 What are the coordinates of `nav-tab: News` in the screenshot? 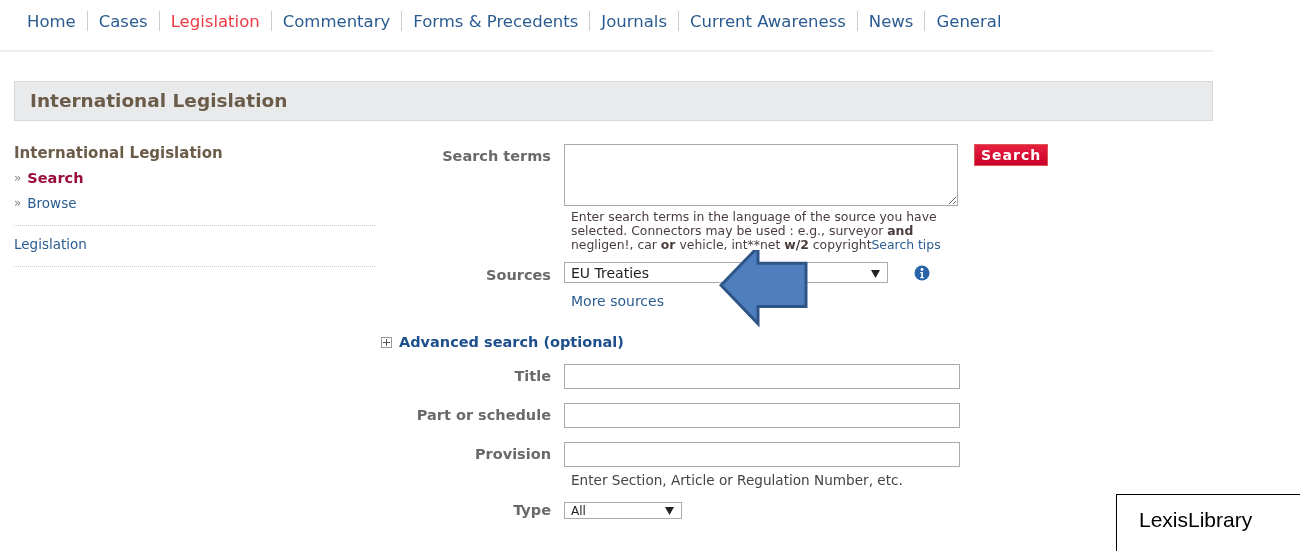 It's located at (891, 21).